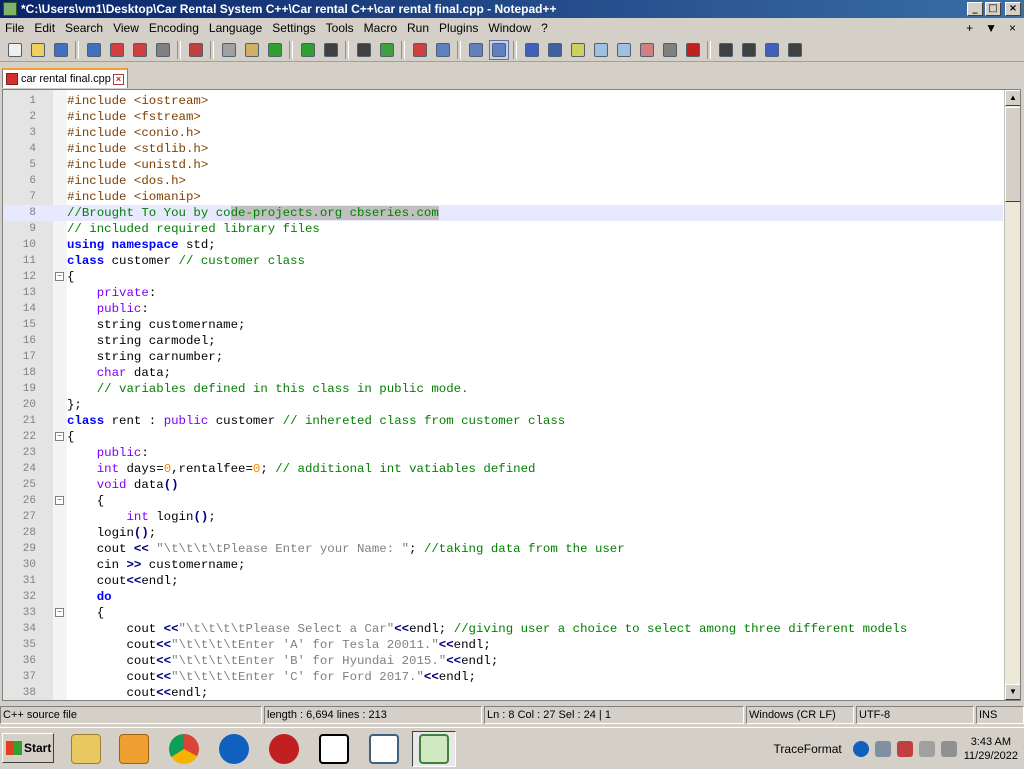 Image resolution: width=1024 pixels, height=769 pixels. I want to click on minimize-button: _, so click(975, 9).